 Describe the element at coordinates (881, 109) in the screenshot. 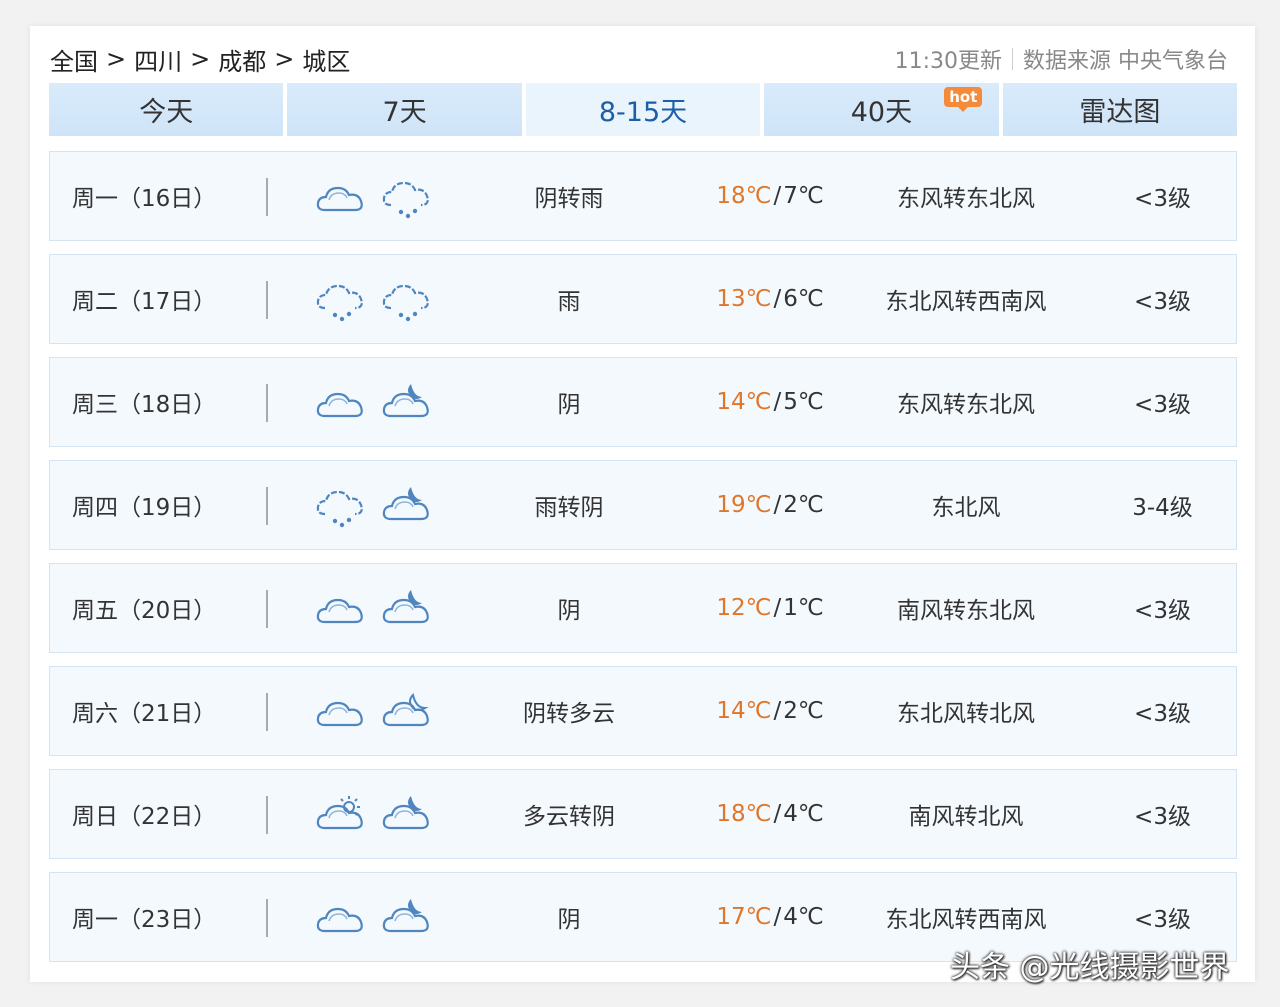

I see `tab-40-days: 40天 hot` at that location.